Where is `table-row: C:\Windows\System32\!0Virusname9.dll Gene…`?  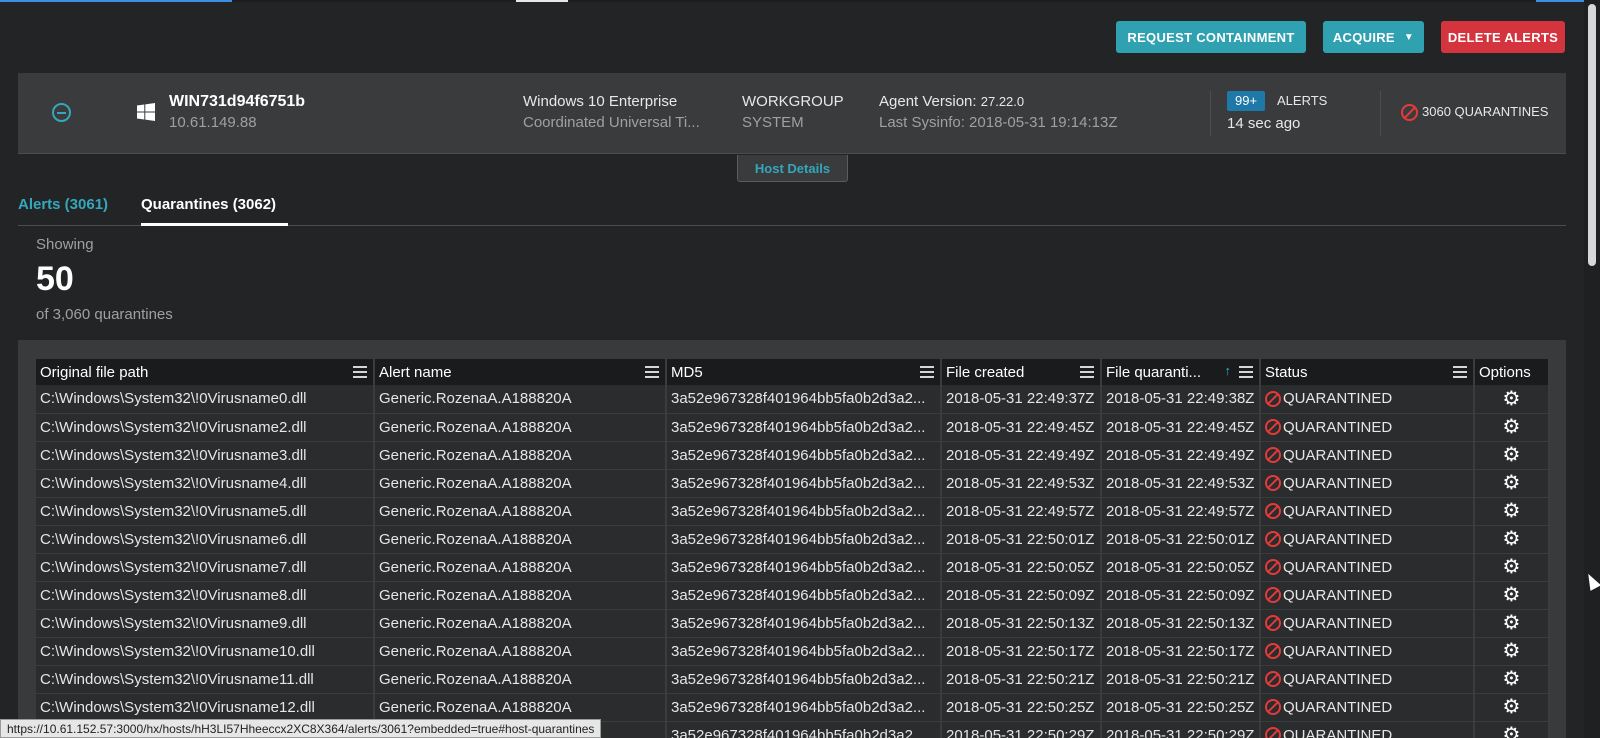 table-row: C:\Windows\System32\!0Virusname9.dll Gene… is located at coordinates (793, 623).